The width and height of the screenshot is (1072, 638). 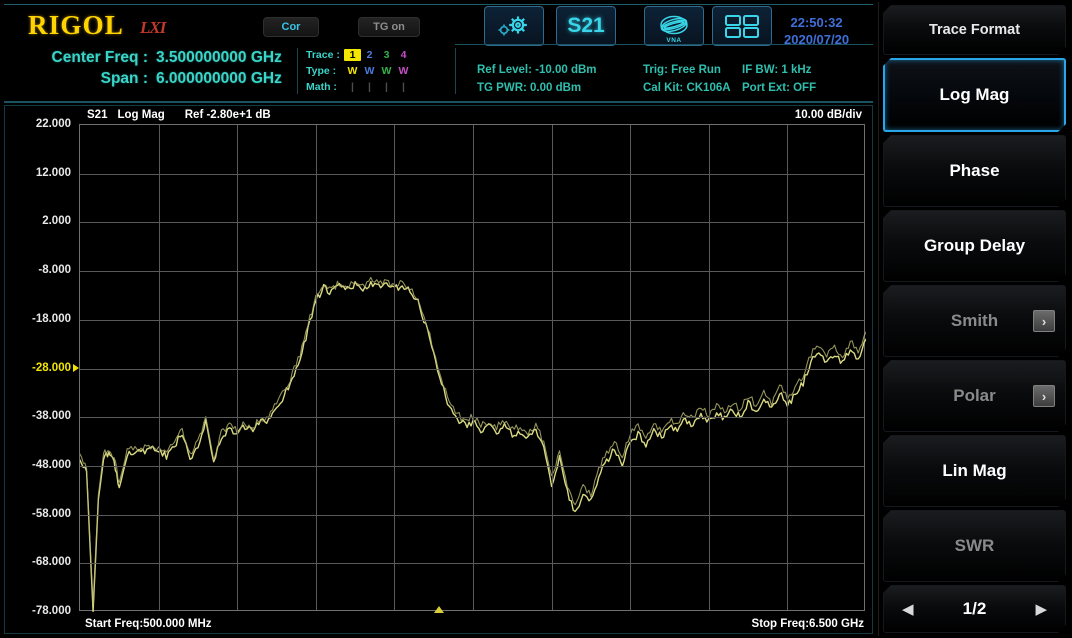 I want to click on menu-item-polar: Polar ›, so click(x=974, y=396).